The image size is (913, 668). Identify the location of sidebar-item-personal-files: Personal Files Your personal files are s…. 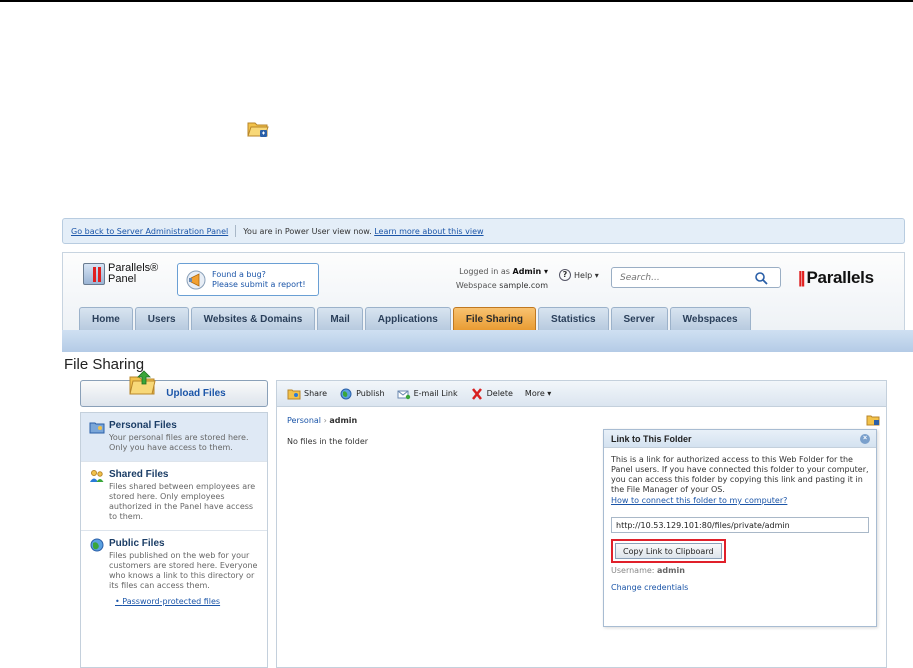
(174, 437).